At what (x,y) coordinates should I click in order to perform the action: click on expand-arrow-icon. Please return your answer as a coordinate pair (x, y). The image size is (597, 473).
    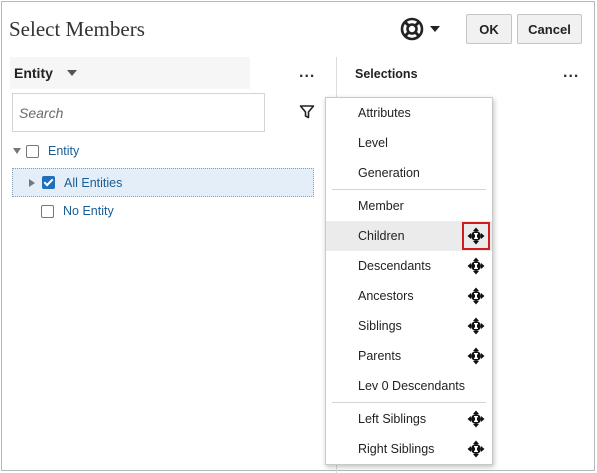
    Looking at the image, I should click on (32, 182).